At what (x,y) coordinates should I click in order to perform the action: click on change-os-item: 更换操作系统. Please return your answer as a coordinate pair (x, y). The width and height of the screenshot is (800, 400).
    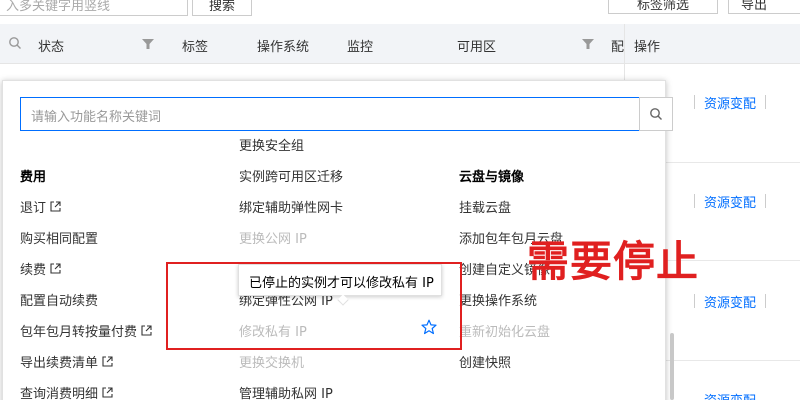
    Looking at the image, I should click on (498, 299).